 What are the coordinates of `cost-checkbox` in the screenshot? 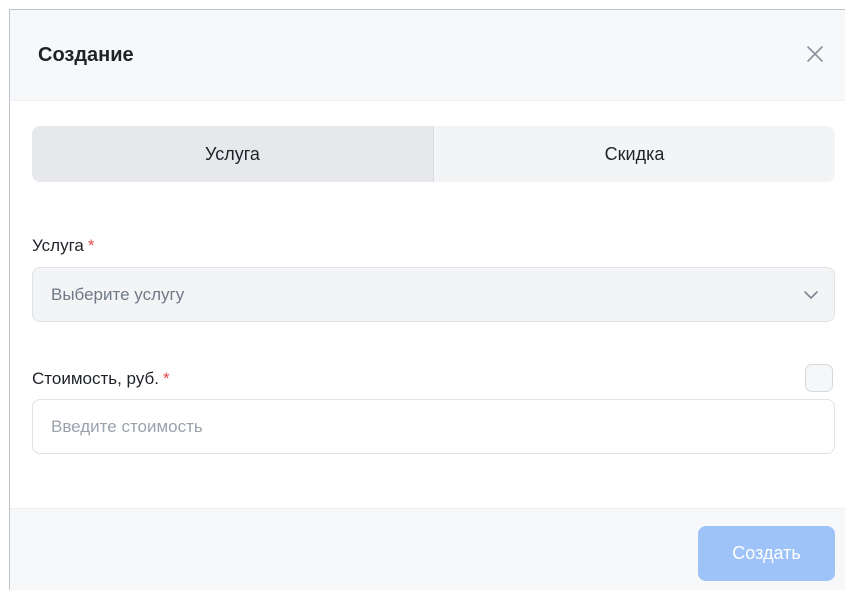 It's located at (819, 378).